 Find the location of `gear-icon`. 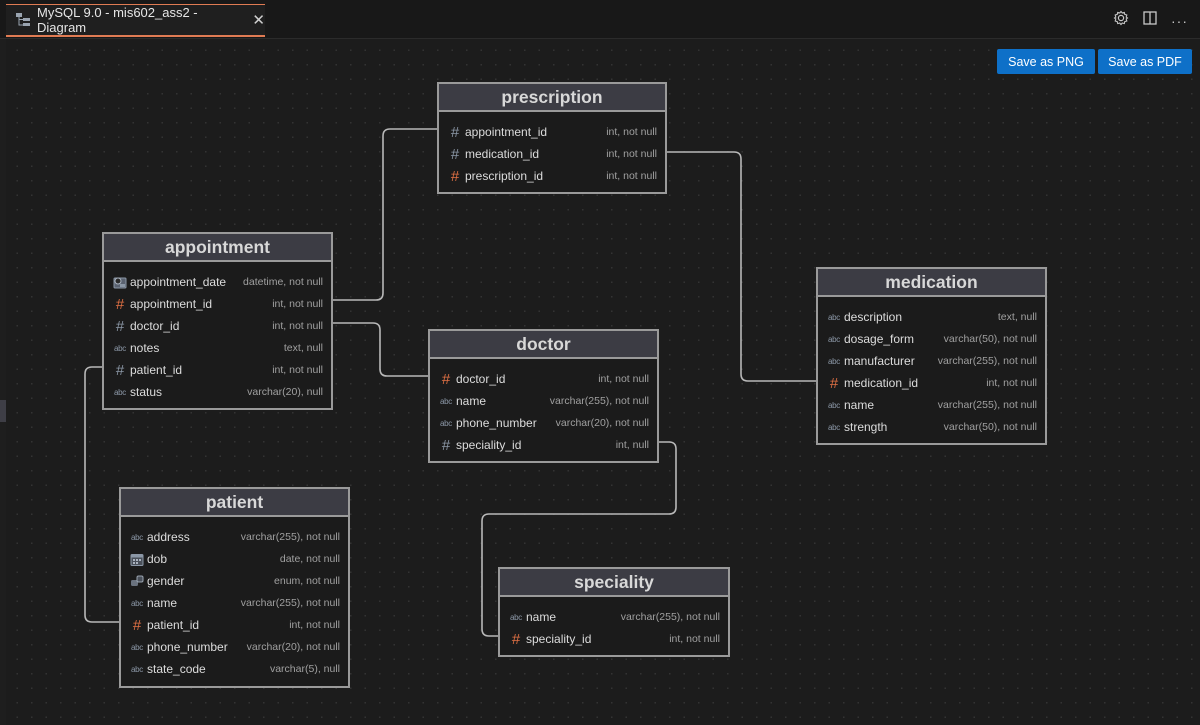

gear-icon is located at coordinates (1121, 20).